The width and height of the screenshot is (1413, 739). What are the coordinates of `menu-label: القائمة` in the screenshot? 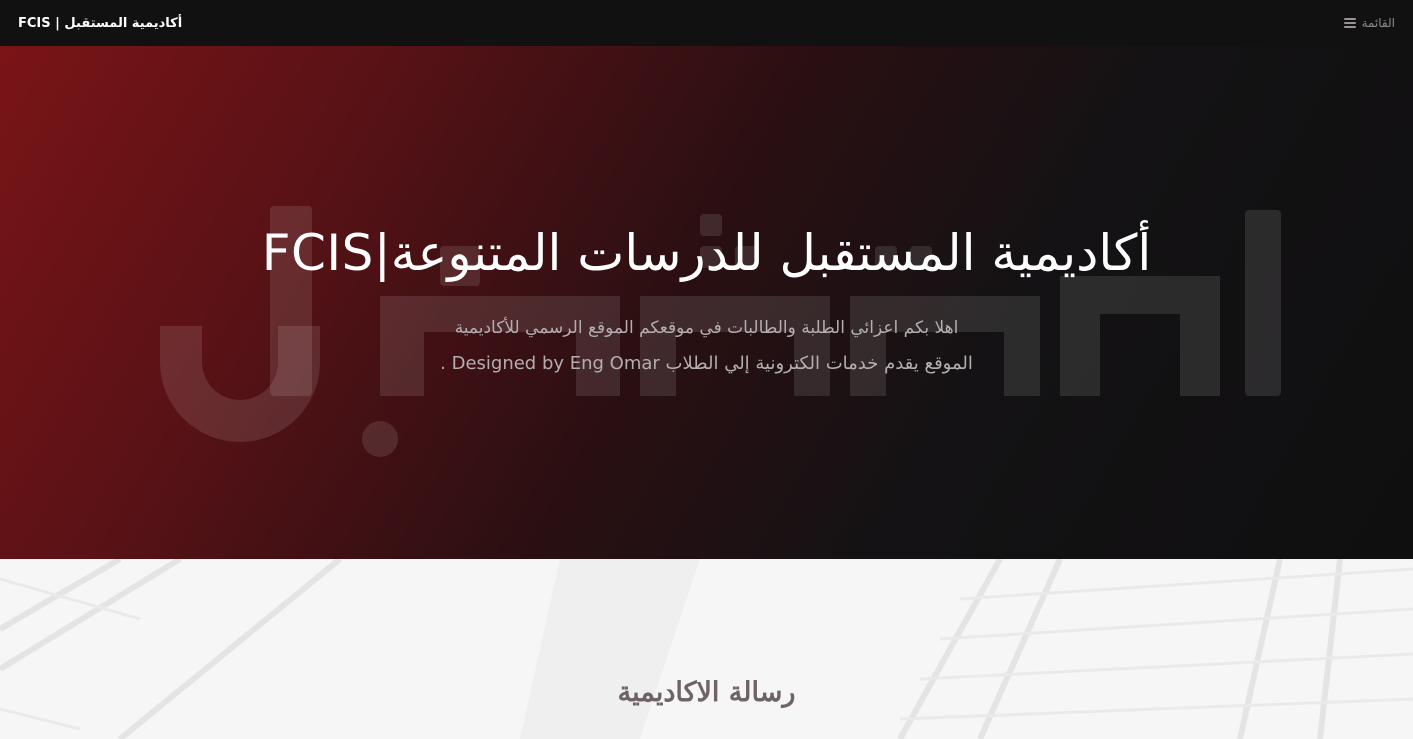 It's located at (1378, 23).